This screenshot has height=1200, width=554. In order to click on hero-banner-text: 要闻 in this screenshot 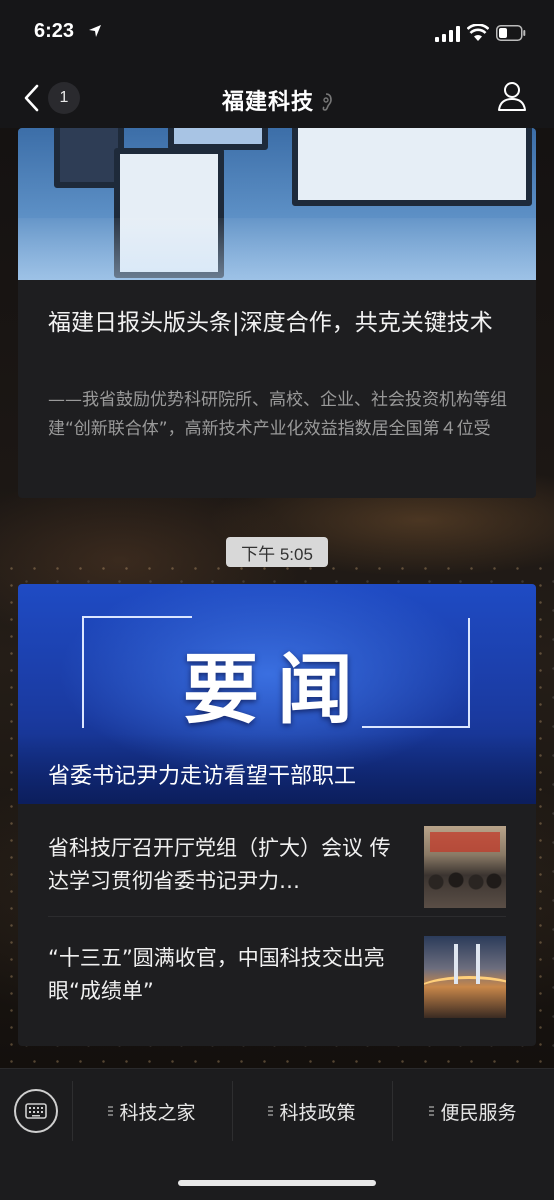, I will do `click(277, 689)`.